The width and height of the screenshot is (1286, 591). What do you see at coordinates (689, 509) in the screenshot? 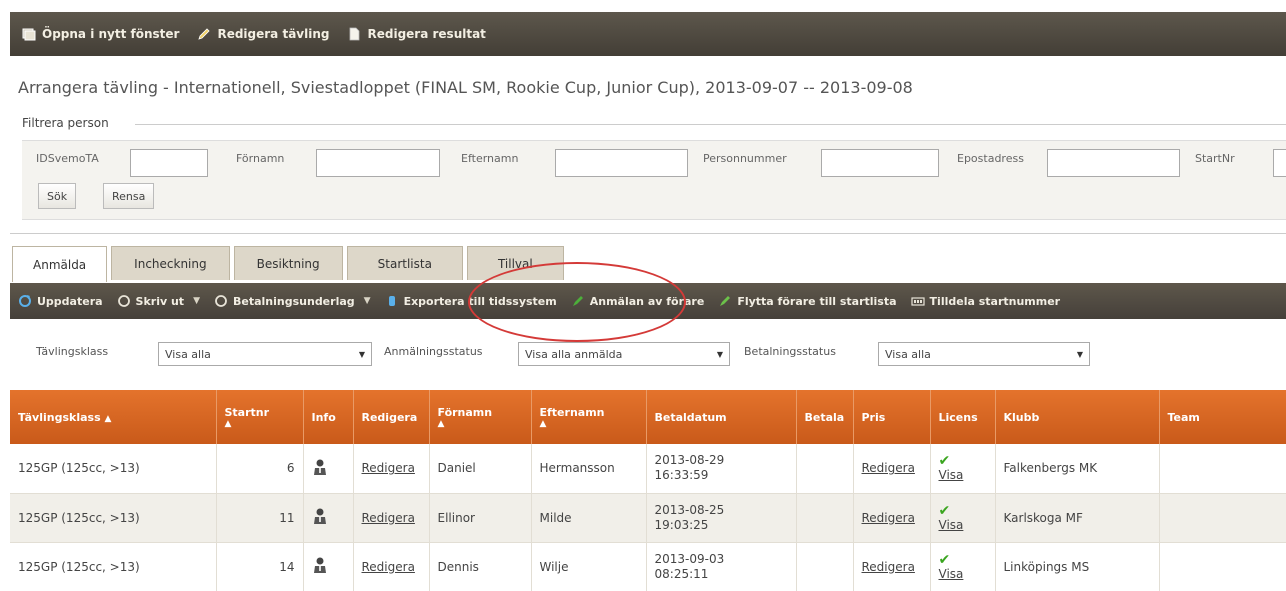
I see `pay-date: 2013-08-25` at bounding box center [689, 509].